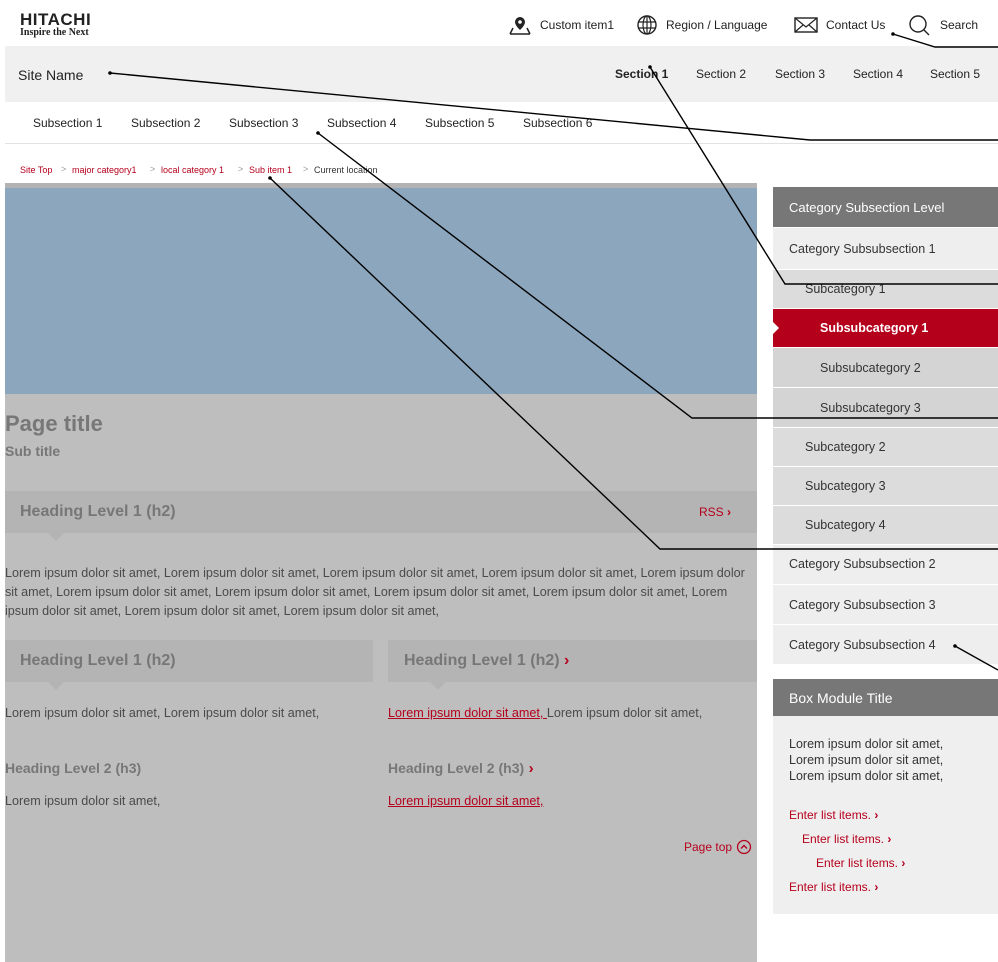 The height and width of the screenshot is (962, 998). Describe the element at coordinates (885, 564) in the screenshot. I see `sidebar-item-category-2: Category Subsubsection 2` at that location.